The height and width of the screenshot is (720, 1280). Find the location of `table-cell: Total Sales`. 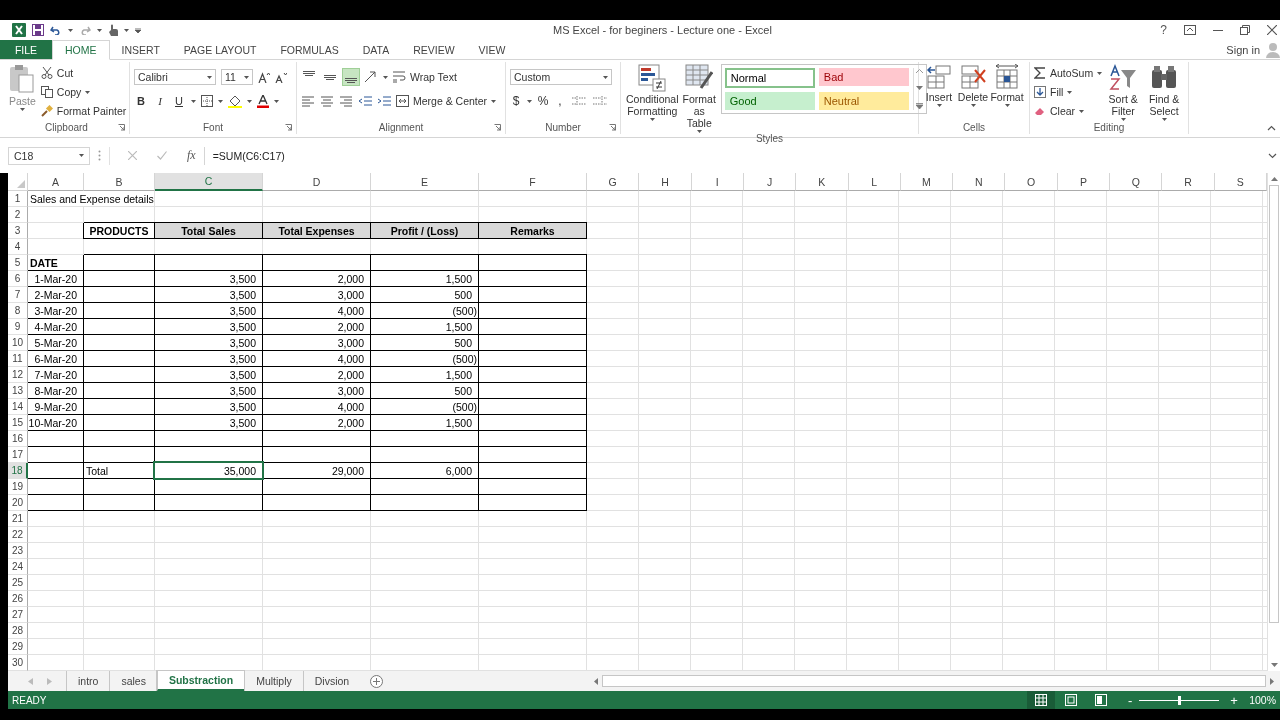

table-cell: Total Sales is located at coordinates (208, 230).